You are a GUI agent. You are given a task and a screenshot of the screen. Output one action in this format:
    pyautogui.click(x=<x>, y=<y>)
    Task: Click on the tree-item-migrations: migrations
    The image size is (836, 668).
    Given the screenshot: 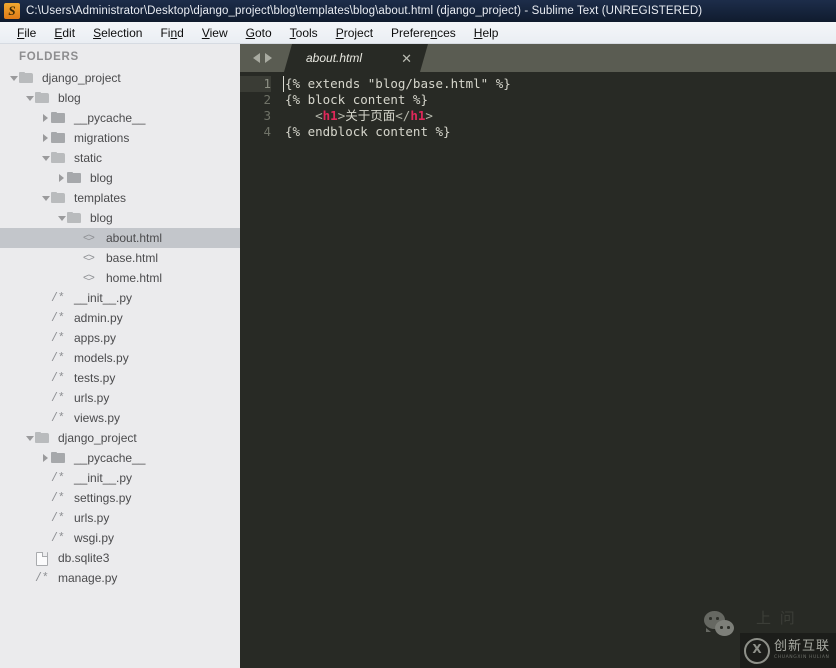 What is the action you would take?
    pyautogui.click(x=120, y=138)
    